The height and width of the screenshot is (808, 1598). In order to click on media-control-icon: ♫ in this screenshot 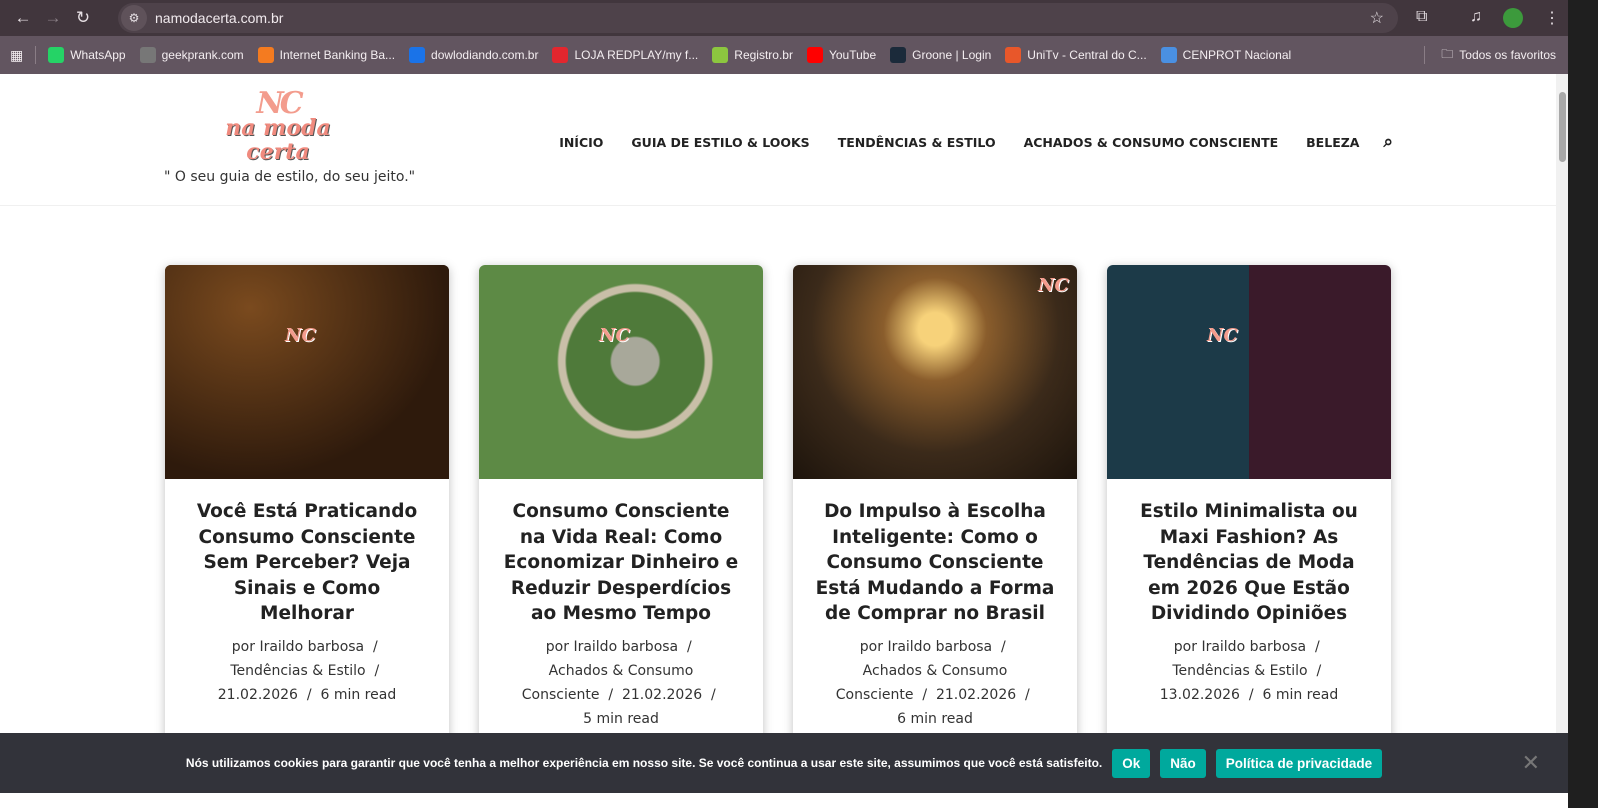, I will do `click(1476, 17)`.